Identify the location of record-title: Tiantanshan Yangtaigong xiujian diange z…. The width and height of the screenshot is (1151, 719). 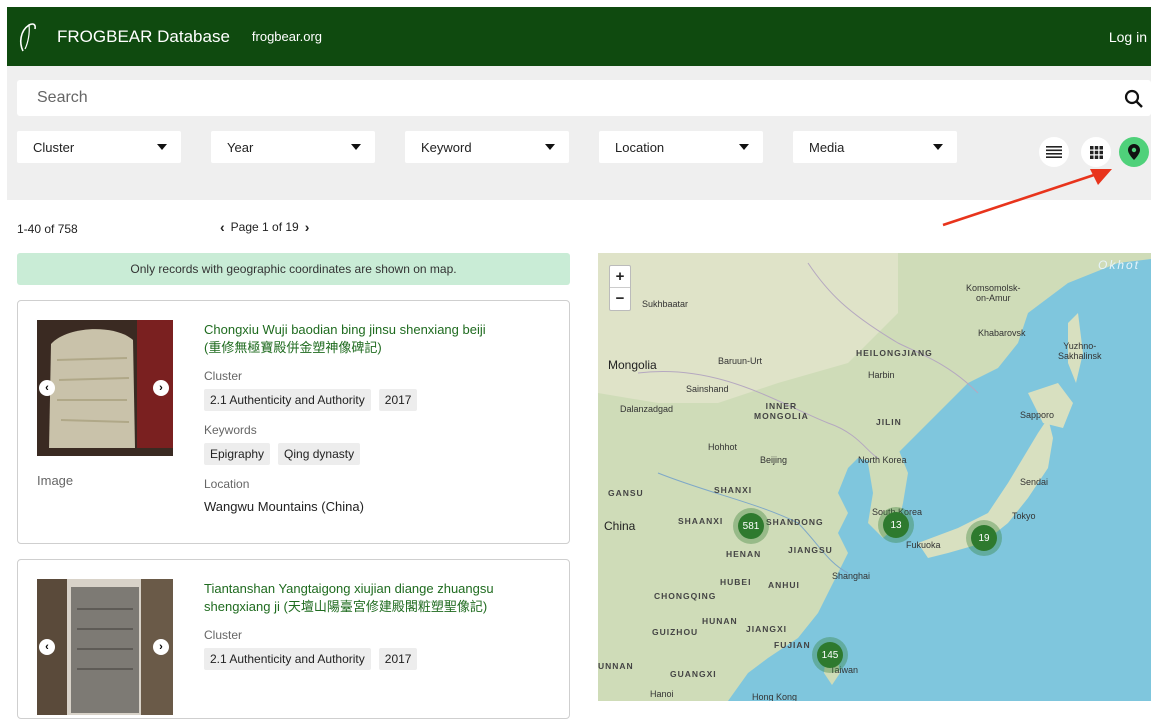
(349, 598).